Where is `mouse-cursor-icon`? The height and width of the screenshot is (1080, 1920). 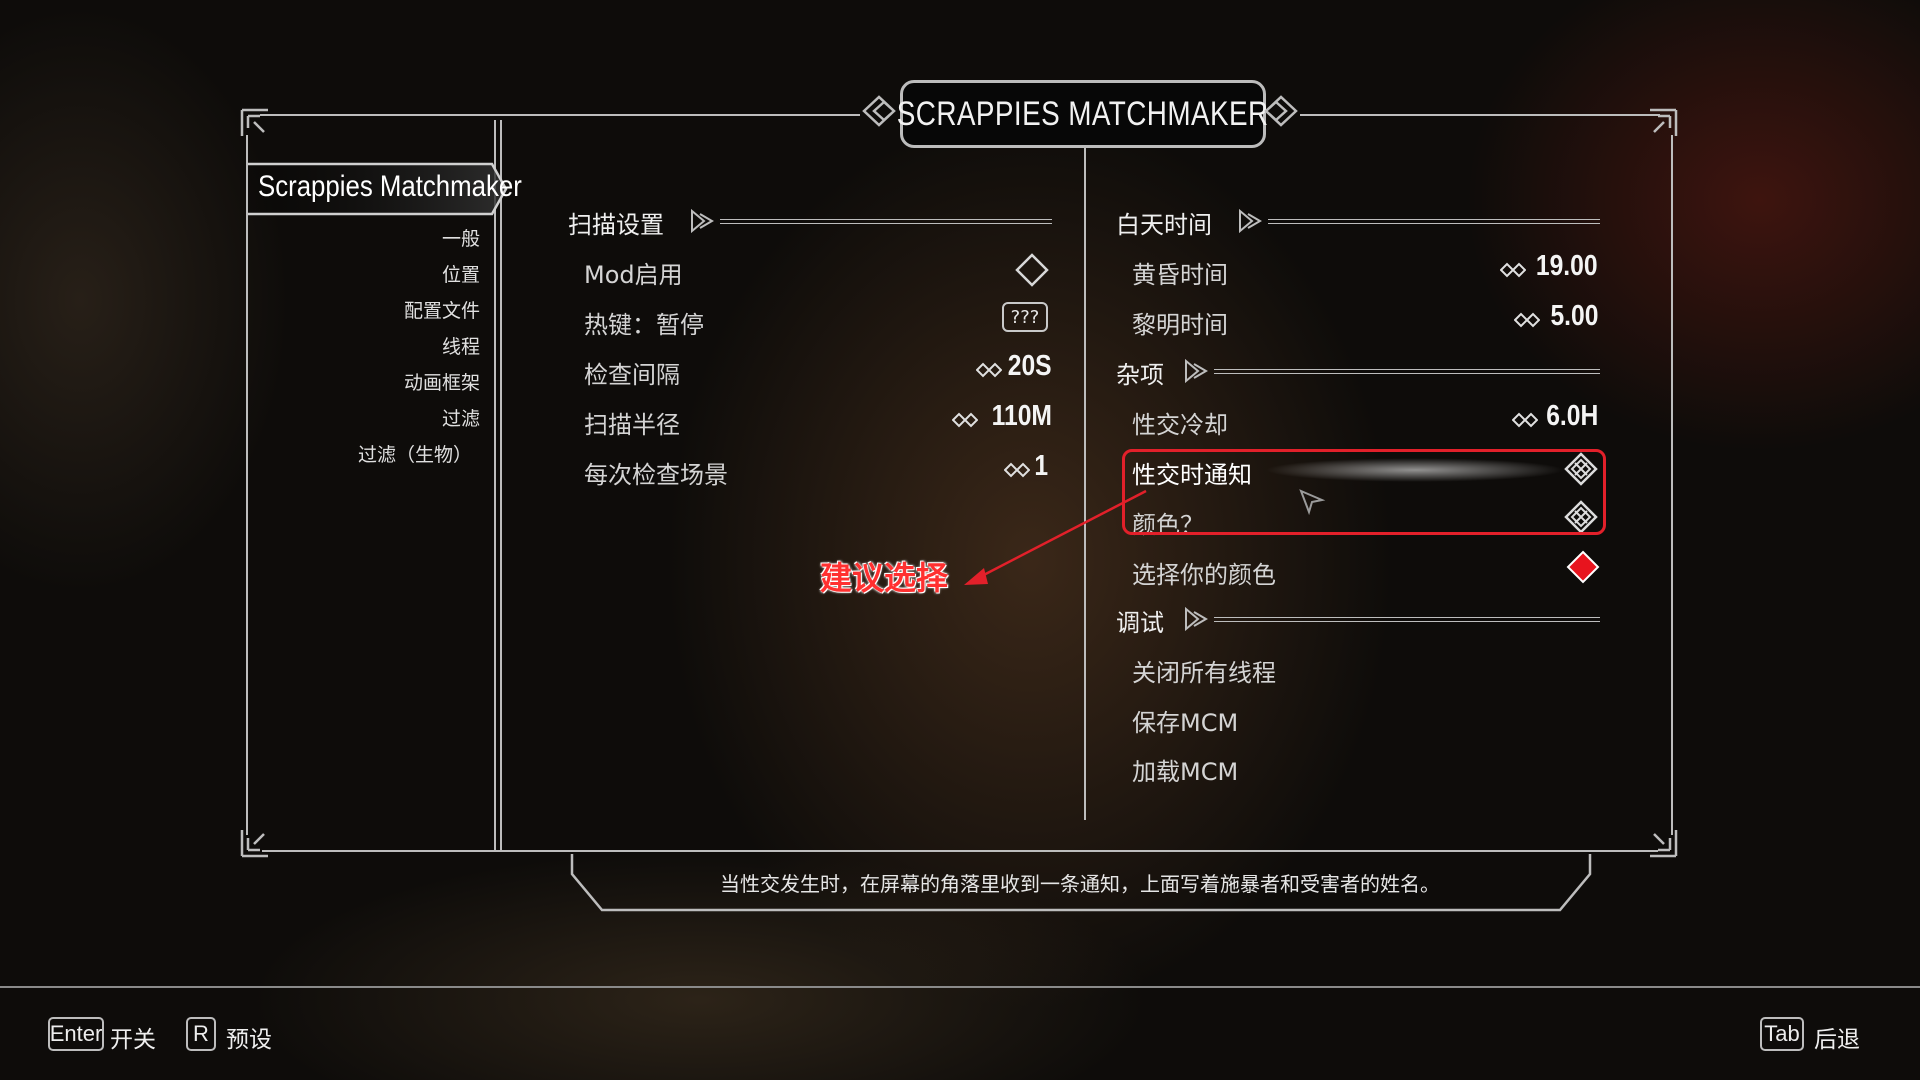
mouse-cursor-icon is located at coordinates (1312, 502).